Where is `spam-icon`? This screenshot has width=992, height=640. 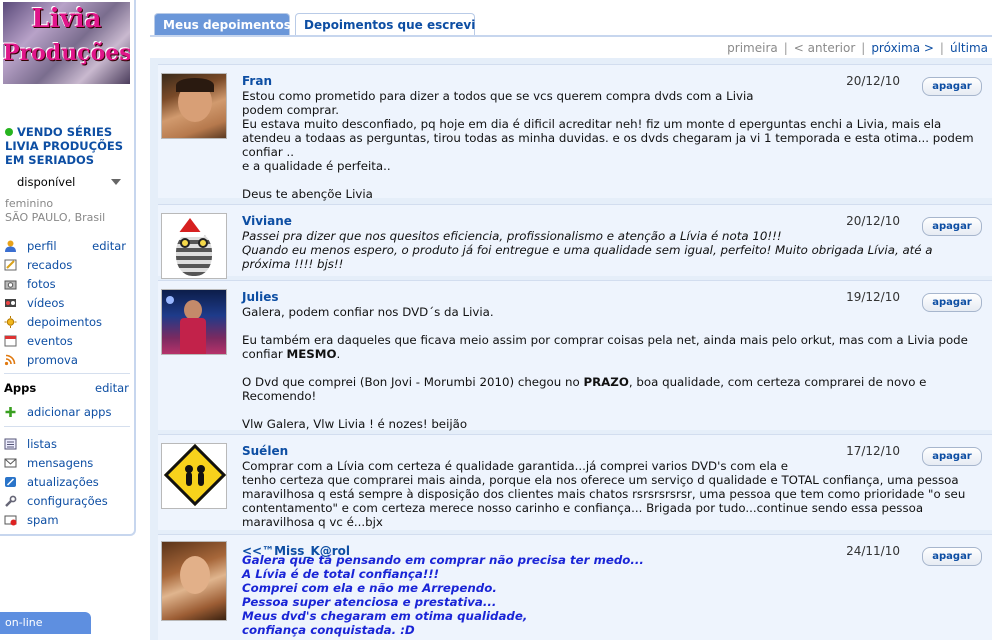
spam-icon is located at coordinates (10, 520).